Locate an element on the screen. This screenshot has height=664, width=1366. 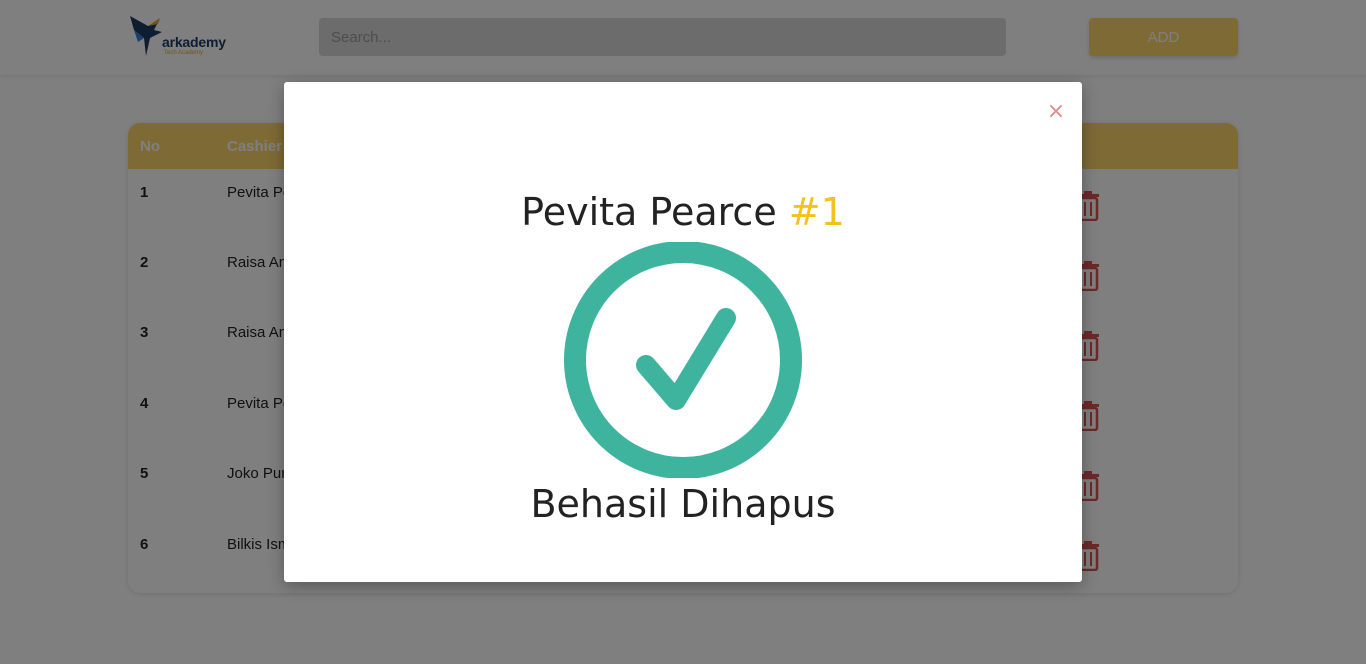
close-button: × is located at coordinates (1056, 112).